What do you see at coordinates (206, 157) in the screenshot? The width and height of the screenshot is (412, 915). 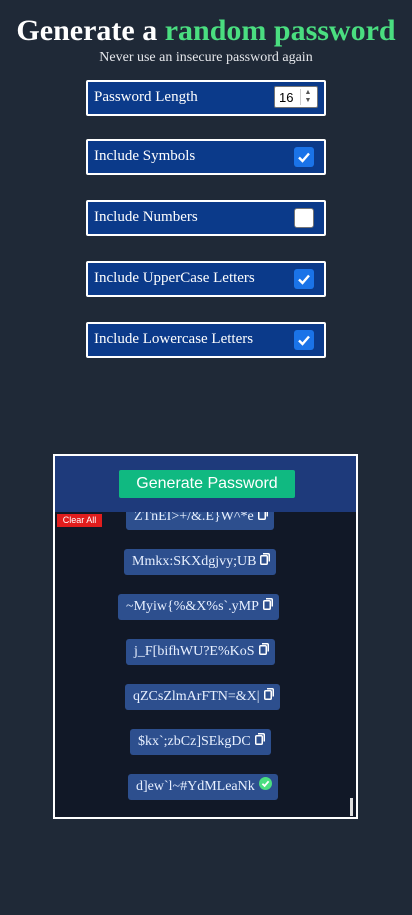 I see `include-symbols-option: Include Symbols` at bounding box center [206, 157].